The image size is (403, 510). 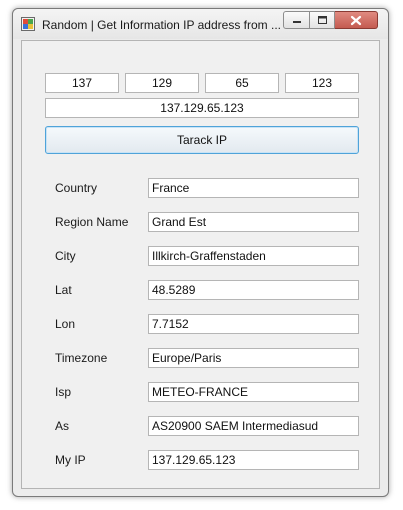 I want to click on ip-octet-4-input: 123, so click(x=322, y=83).